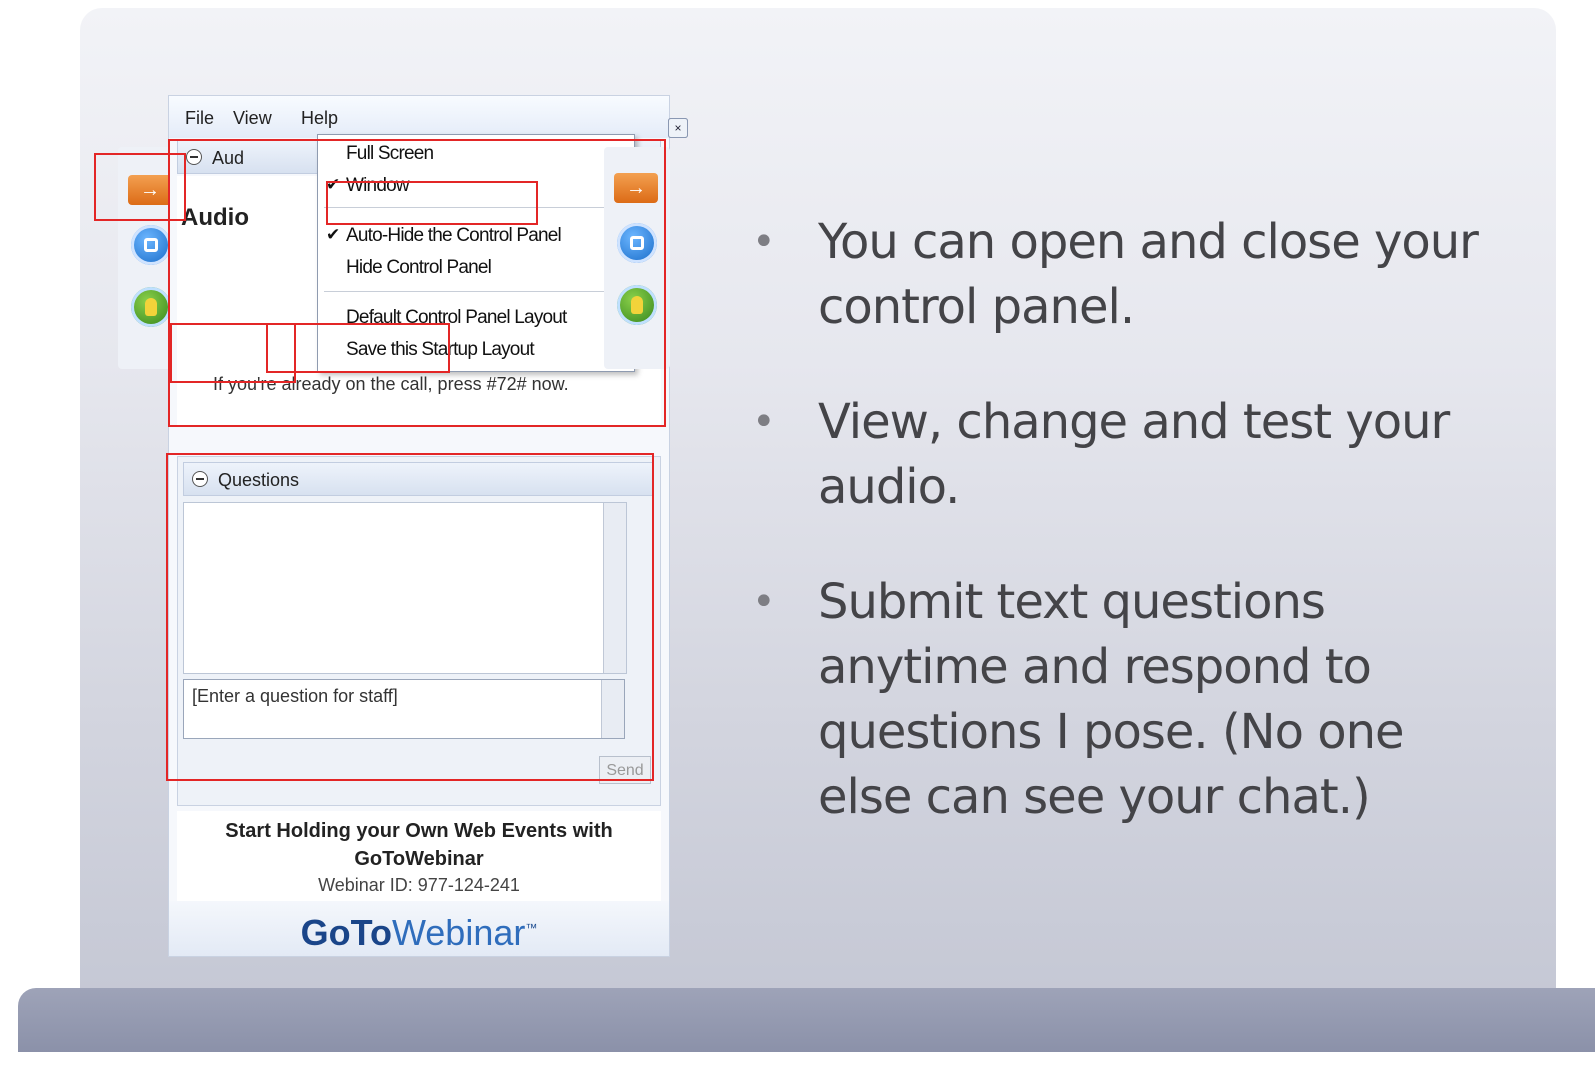  I want to click on menu-help: Help, so click(319, 118).